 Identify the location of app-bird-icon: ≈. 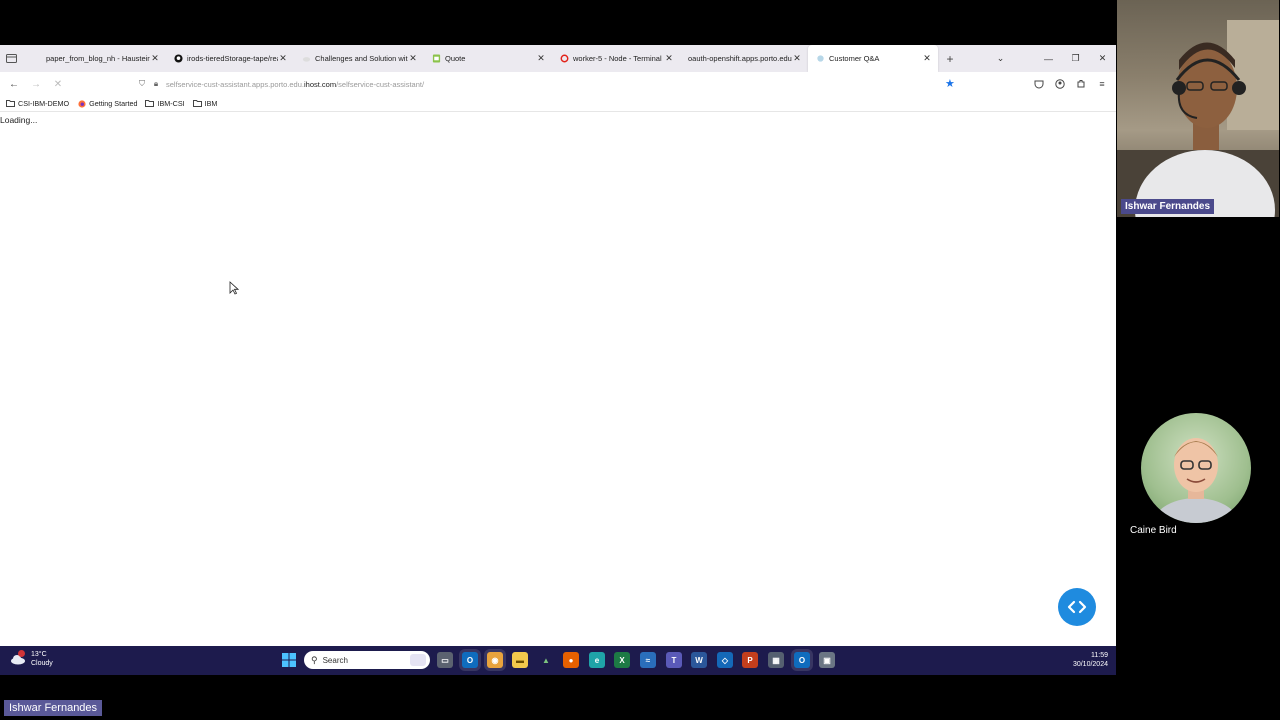
(648, 660).